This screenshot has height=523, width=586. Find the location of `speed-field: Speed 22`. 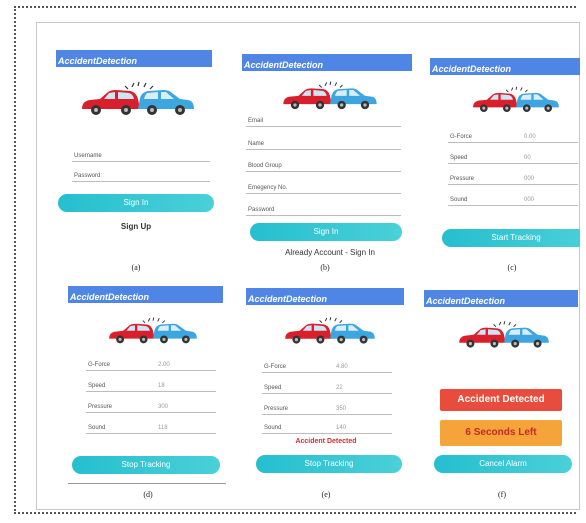

speed-field: Speed 22 is located at coordinates (327, 388).